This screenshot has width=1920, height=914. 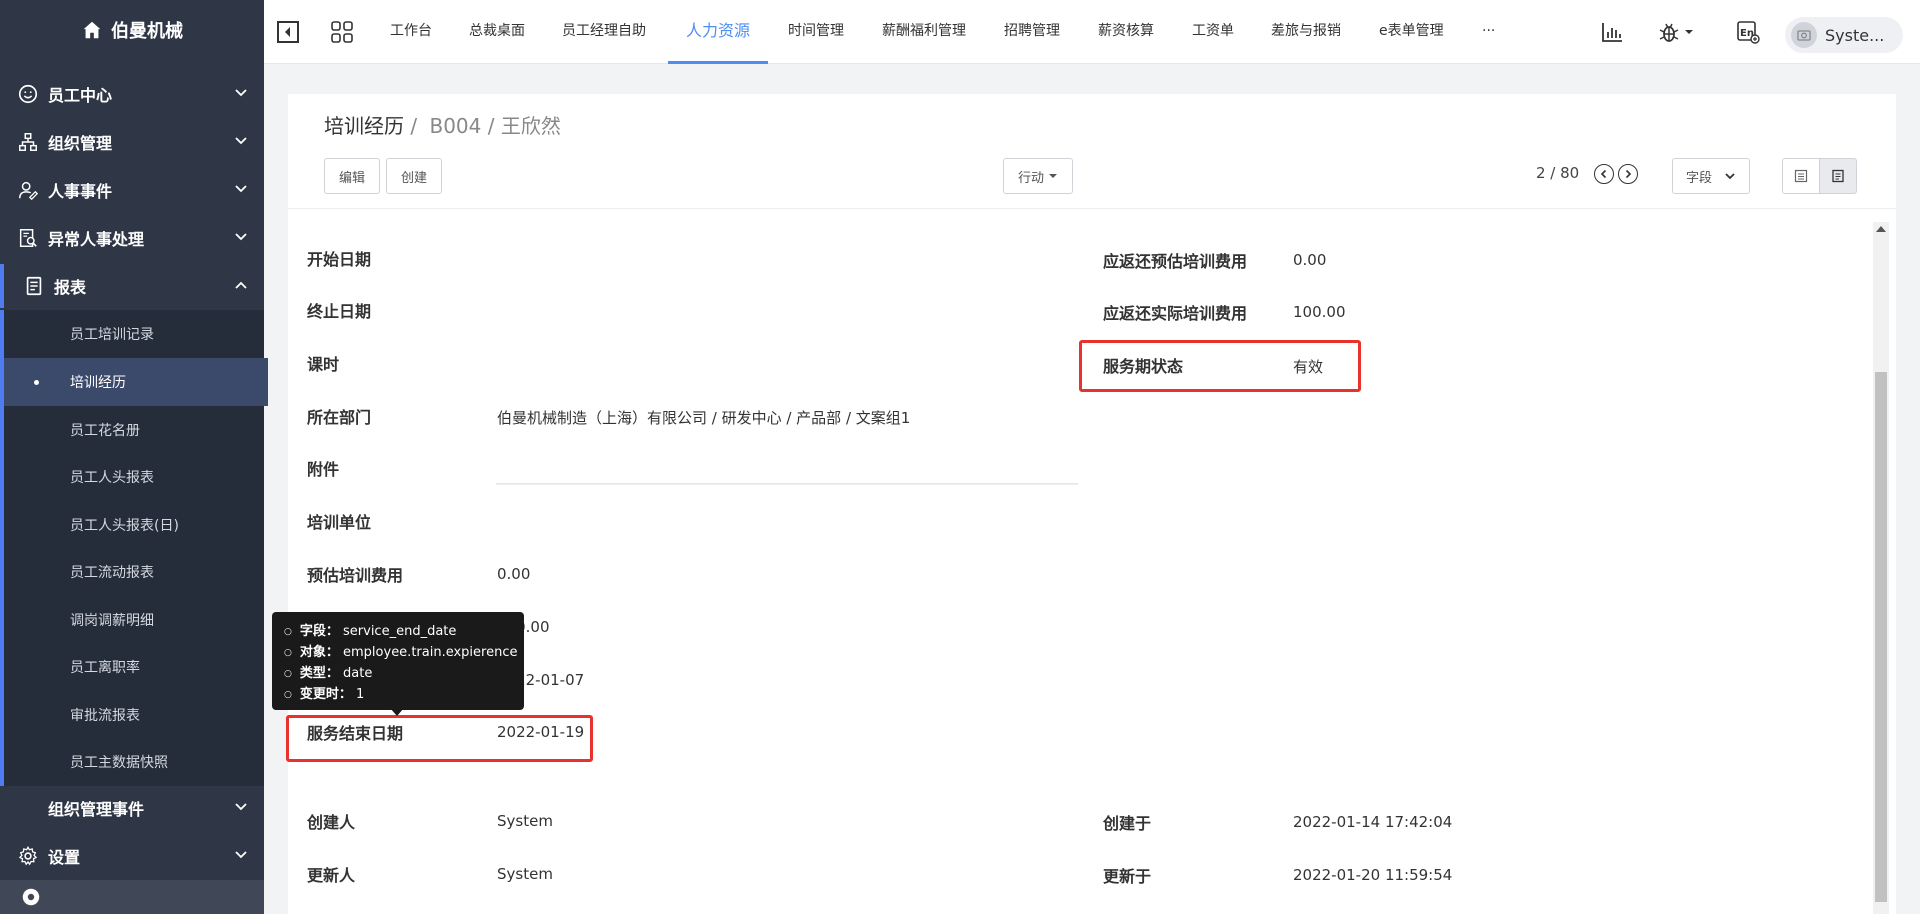 What do you see at coordinates (132, 897) in the screenshot?
I see `sidebar-footer` at bounding box center [132, 897].